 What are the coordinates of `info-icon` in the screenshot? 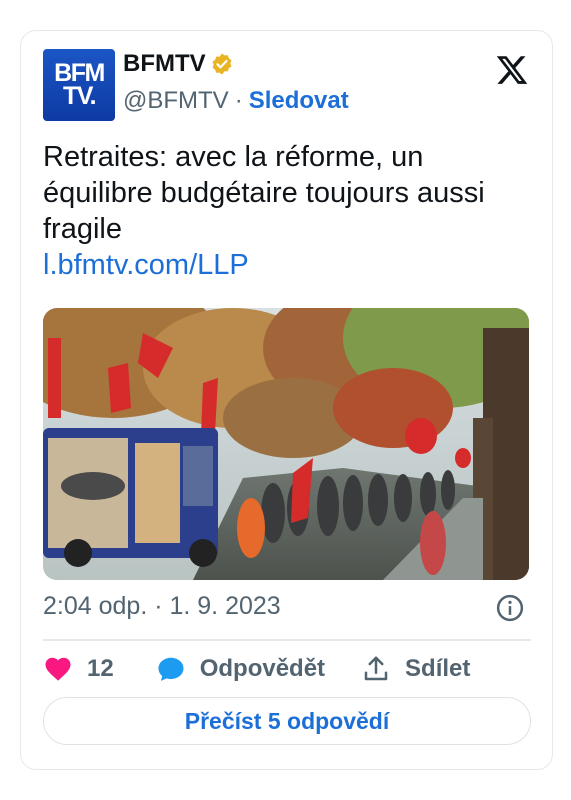 It's located at (510, 608).